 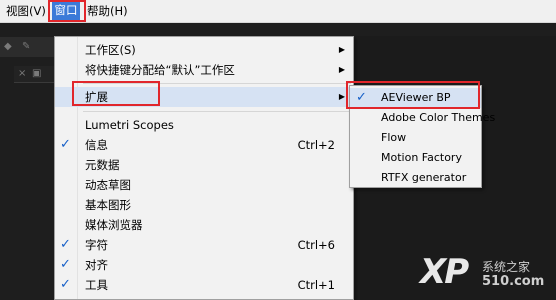 I want to click on submenu-item-adobe-color-themes: Adobe Color Themes, so click(x=422, y=118).